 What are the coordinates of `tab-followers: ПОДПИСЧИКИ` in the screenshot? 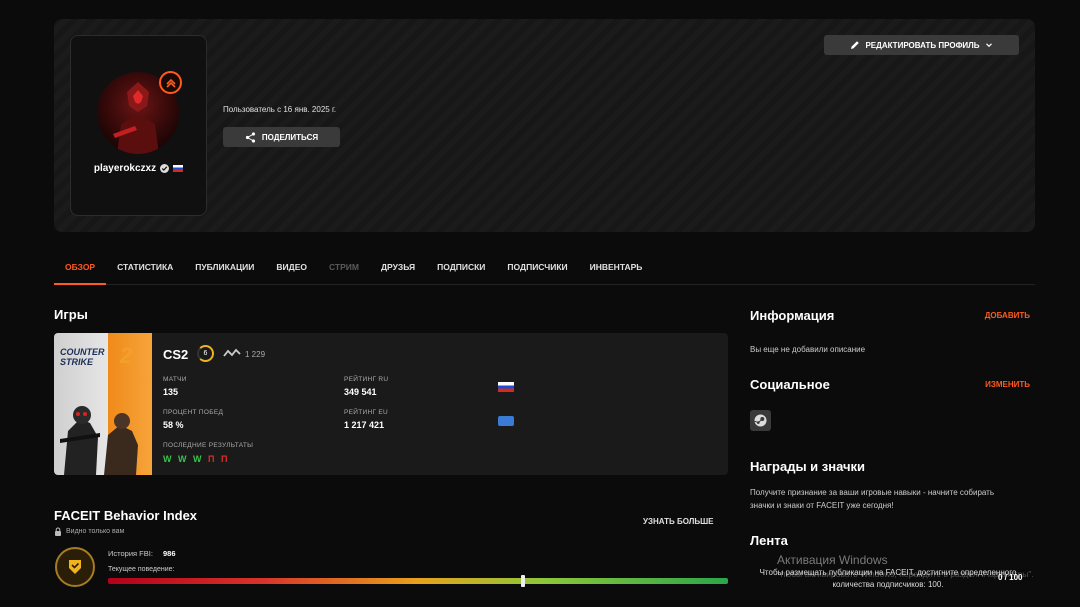 It's located at (537, 269).